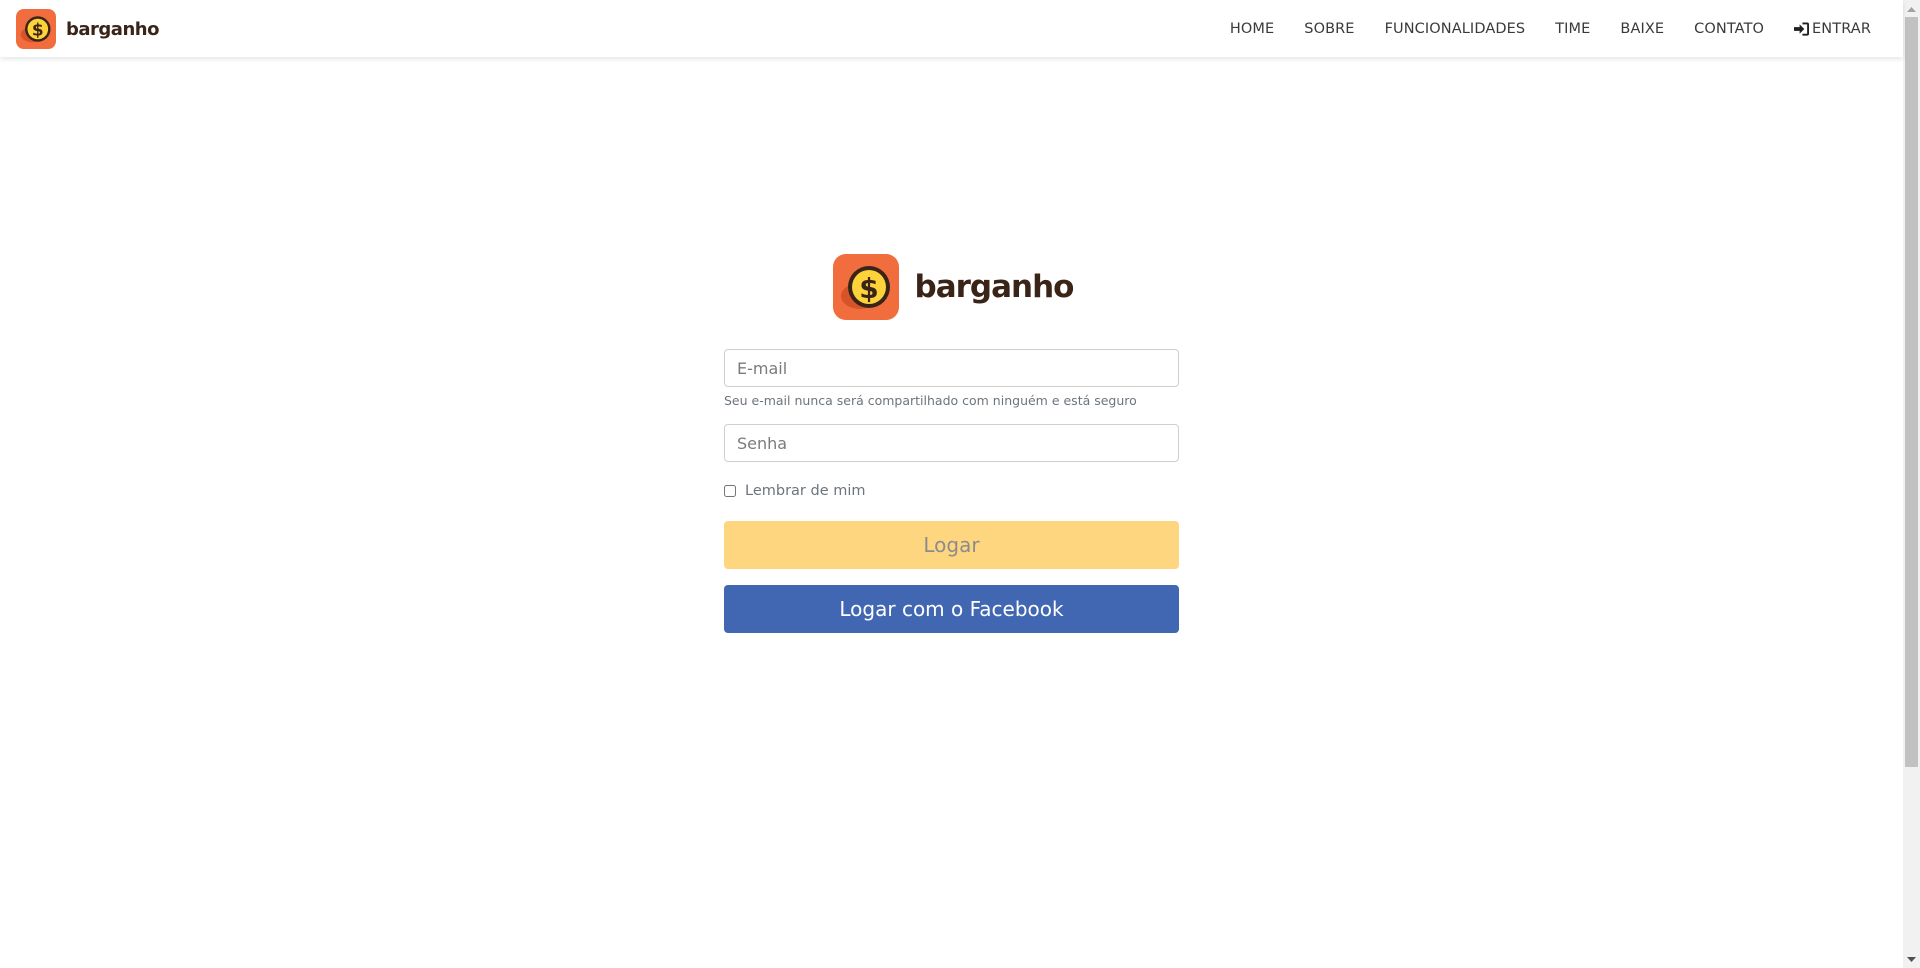 This screenshot has height=968, width=1920. I want to click on facebook-login-button: Logar com o Facebook, so click(951, 609).